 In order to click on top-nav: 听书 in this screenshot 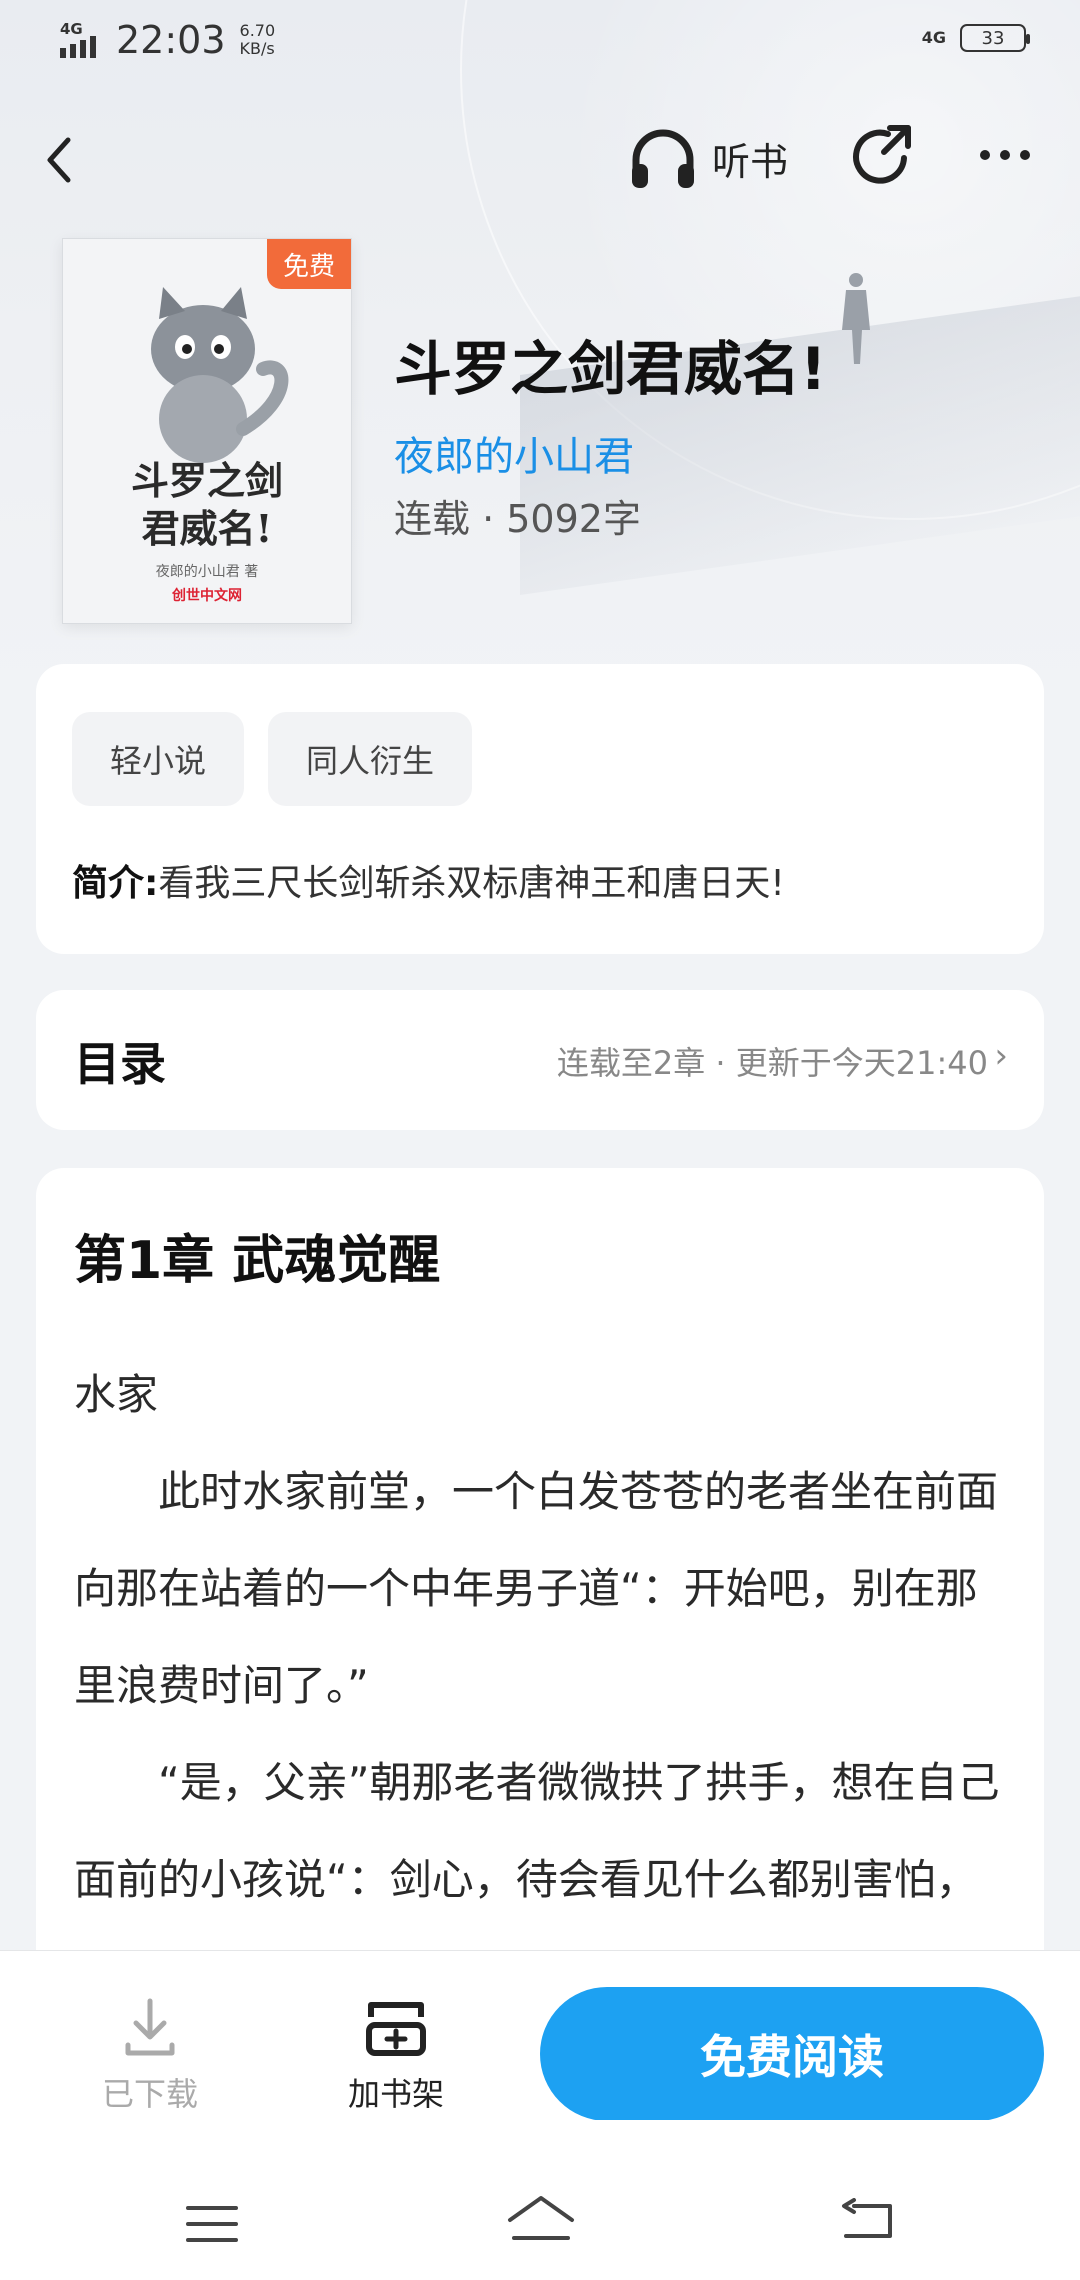, I will do `click(540, 165)`.